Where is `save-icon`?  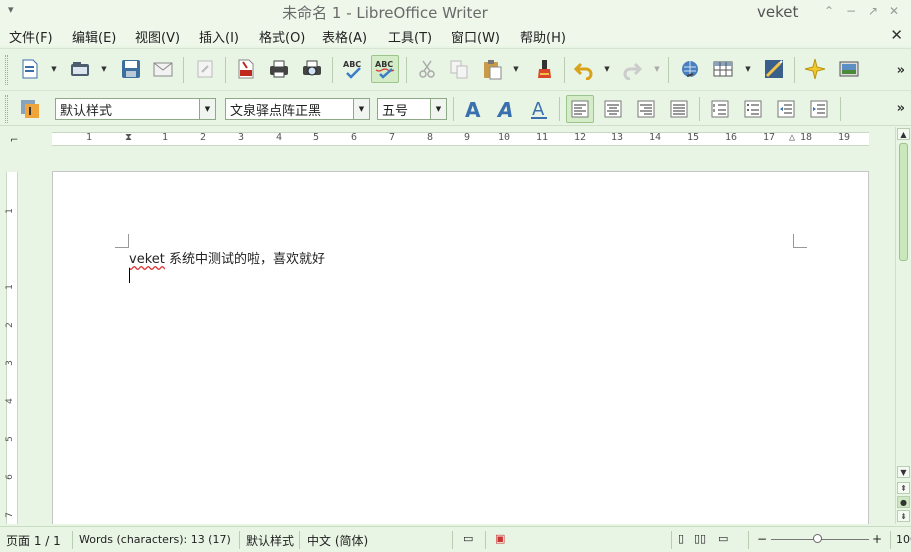
save-icon is located at coordinates (131, 69).